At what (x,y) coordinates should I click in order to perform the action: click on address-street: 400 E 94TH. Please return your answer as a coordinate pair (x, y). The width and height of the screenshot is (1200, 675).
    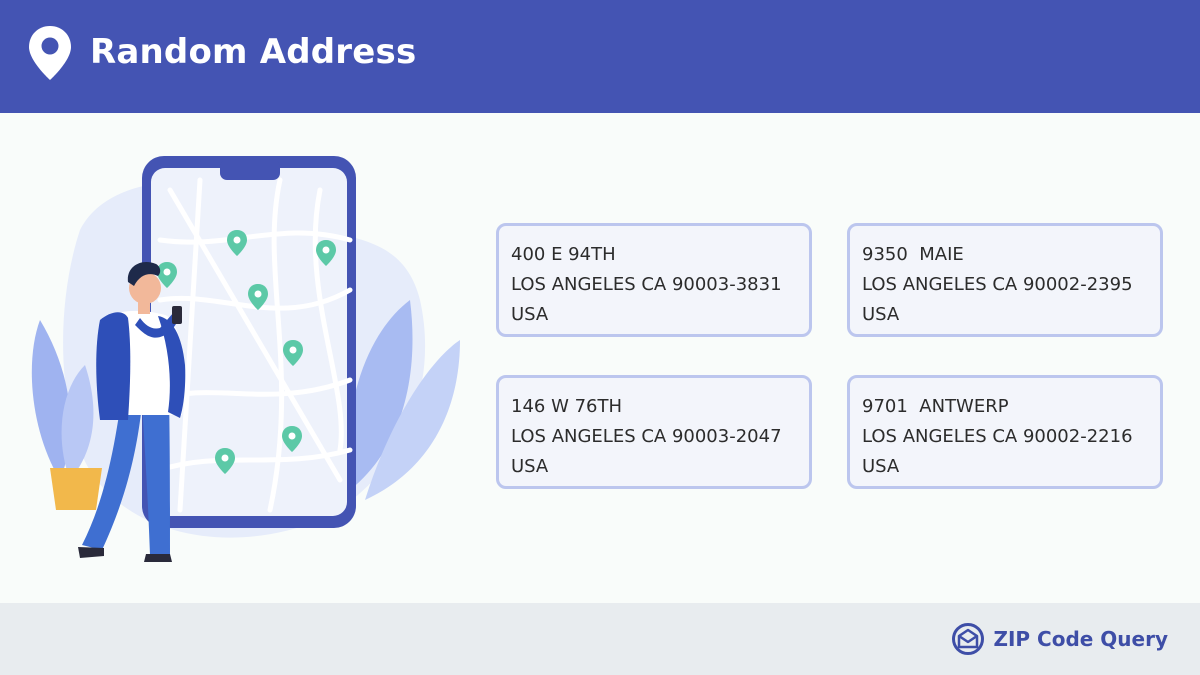
    Looking at the image, I should click on (563, 254).